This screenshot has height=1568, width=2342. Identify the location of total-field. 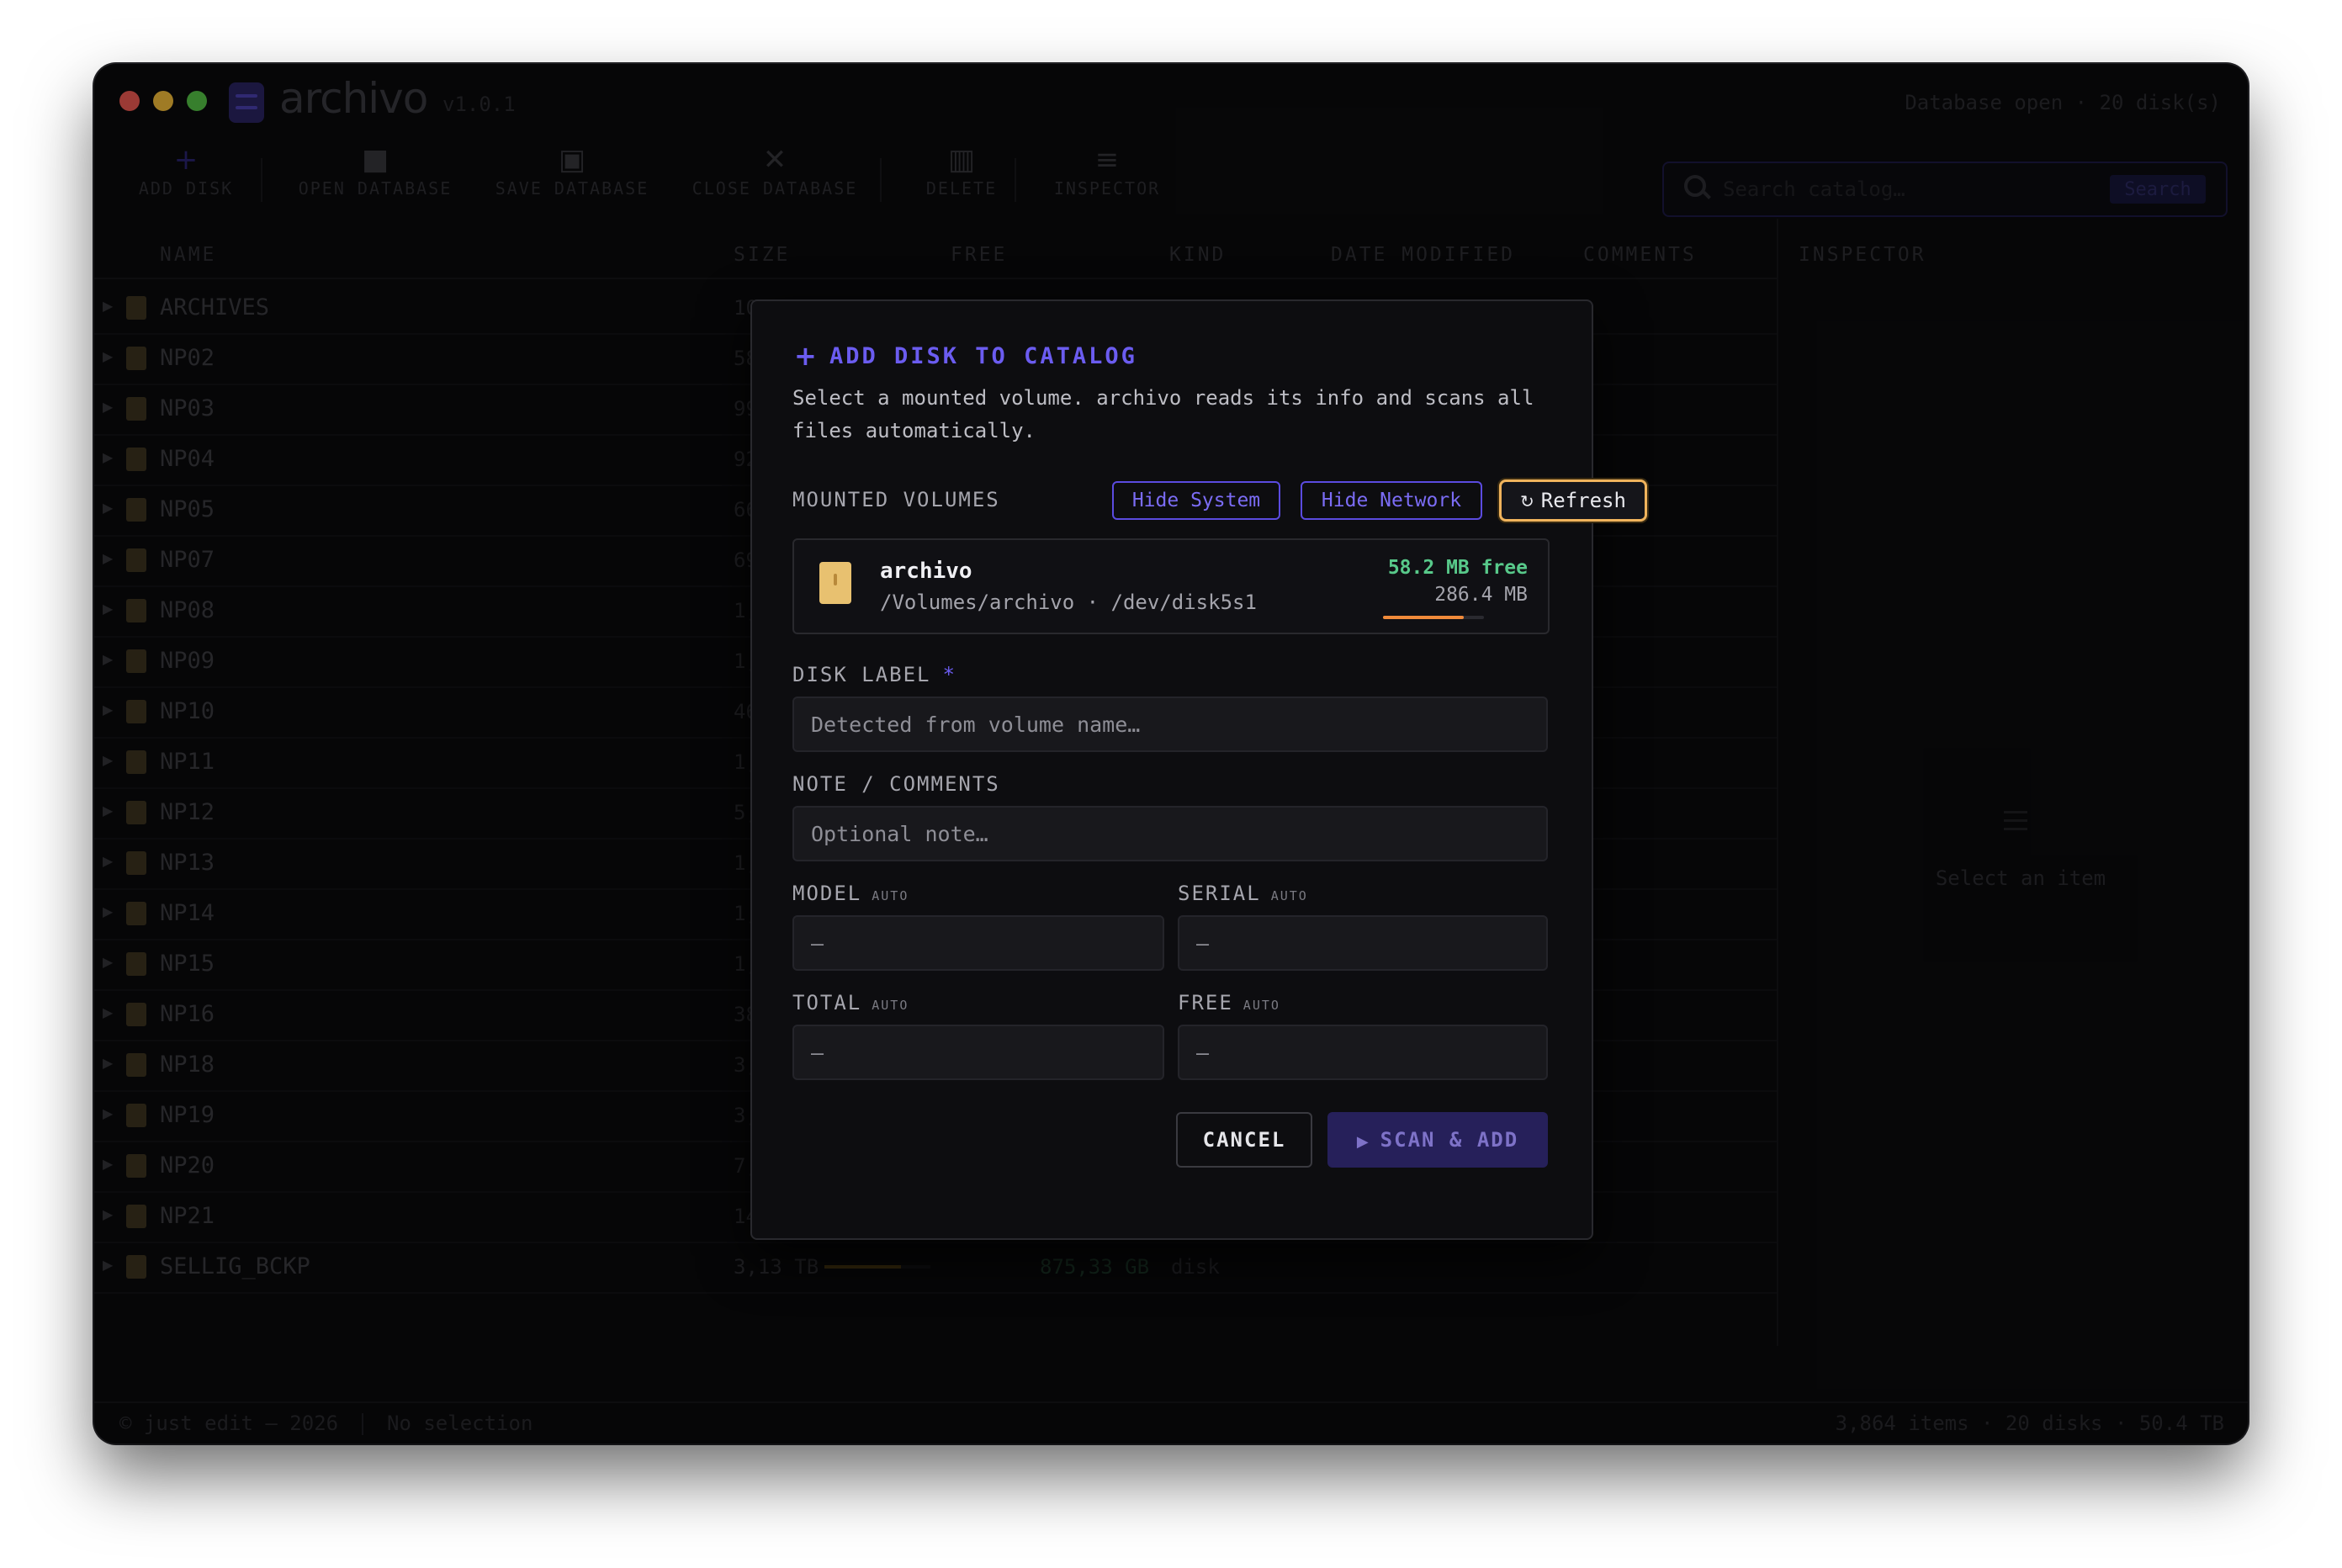
(978, 1052).